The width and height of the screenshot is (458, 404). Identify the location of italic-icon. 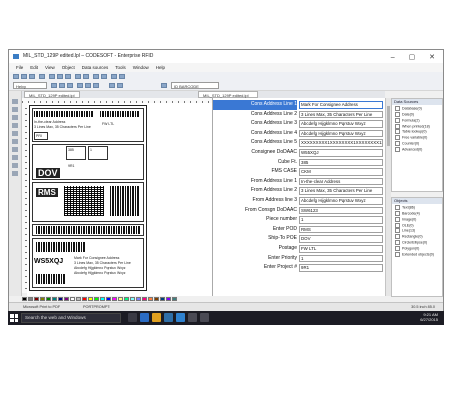
(62, 85).